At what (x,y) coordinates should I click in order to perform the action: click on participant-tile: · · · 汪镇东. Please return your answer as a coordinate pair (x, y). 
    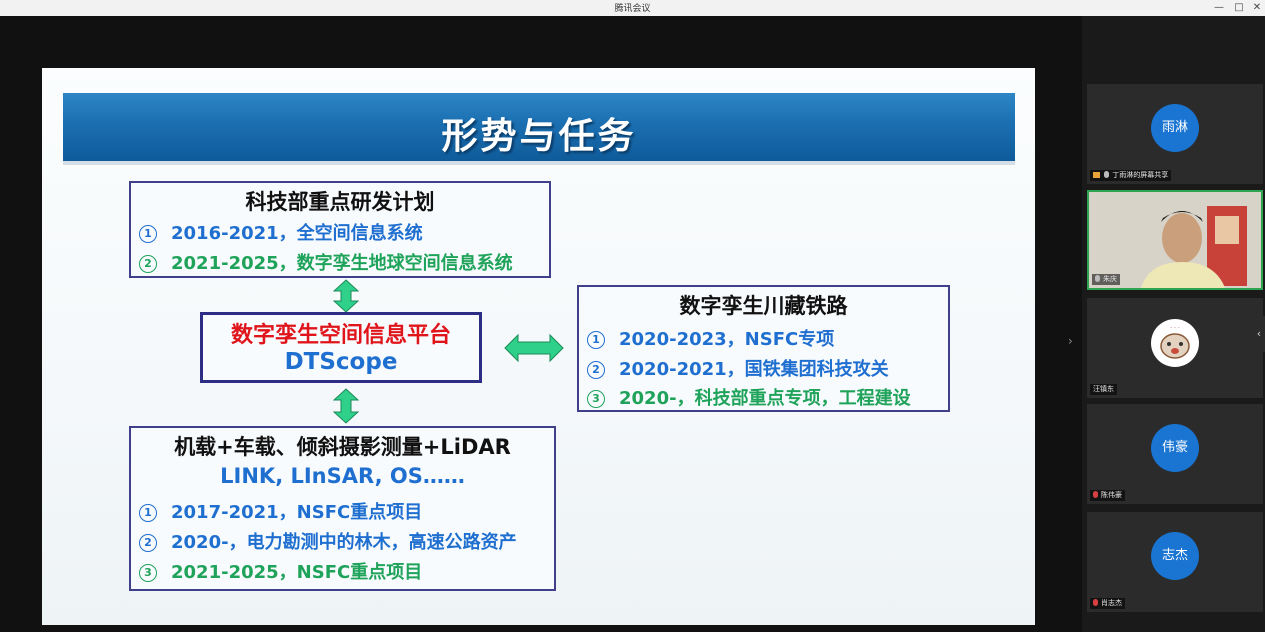
    Looking at the image, I should click on (1175, 348).